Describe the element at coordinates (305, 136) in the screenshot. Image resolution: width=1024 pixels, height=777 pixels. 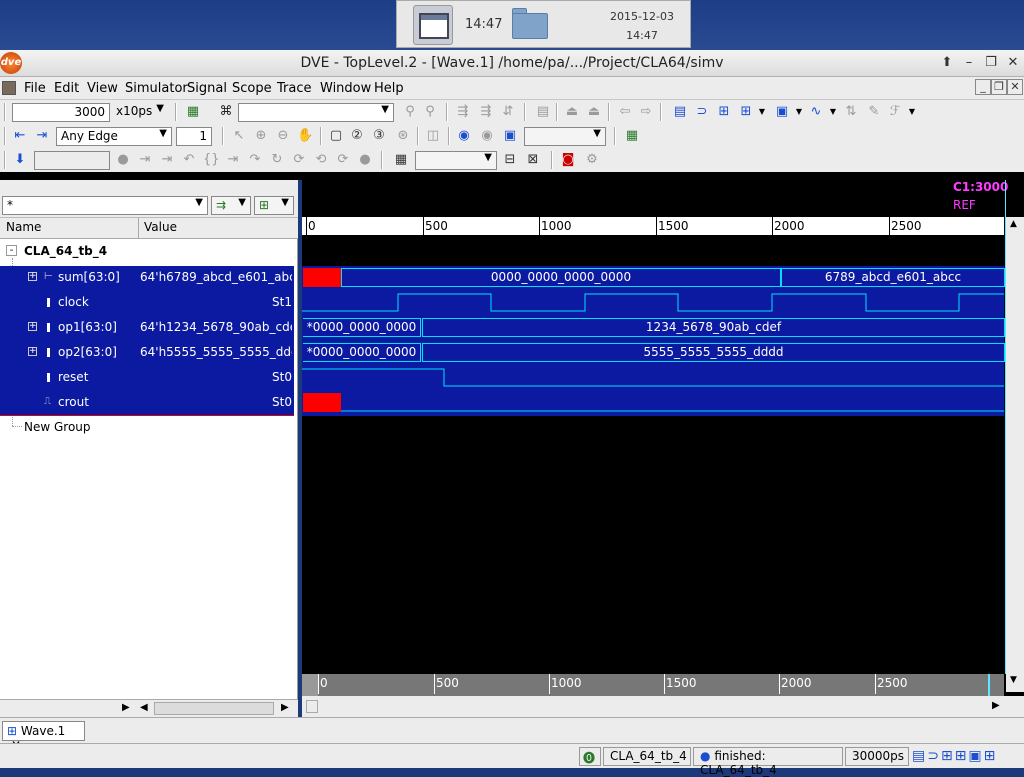
I see `pan-icon: ✋` at that location.